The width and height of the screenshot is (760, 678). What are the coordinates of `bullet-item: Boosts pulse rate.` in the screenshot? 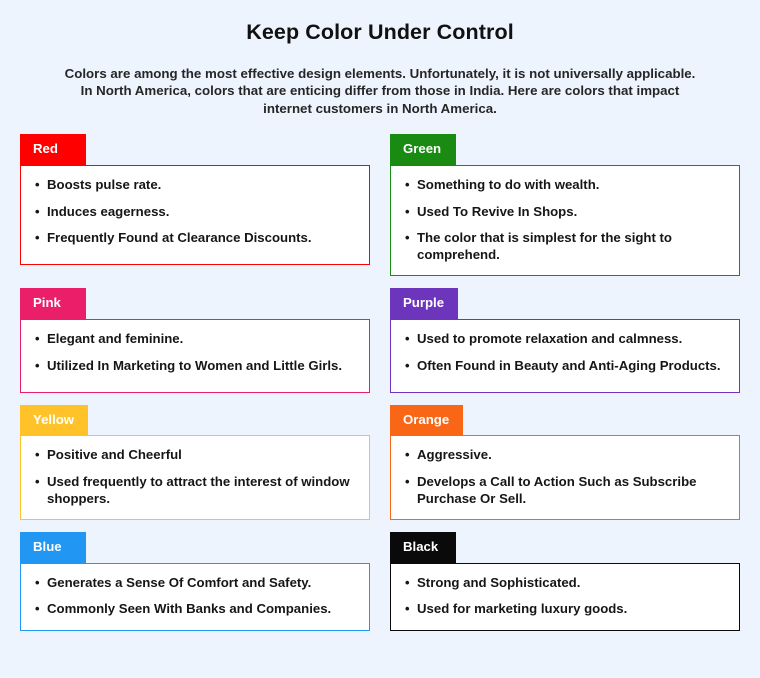 It's located at (195, 185).